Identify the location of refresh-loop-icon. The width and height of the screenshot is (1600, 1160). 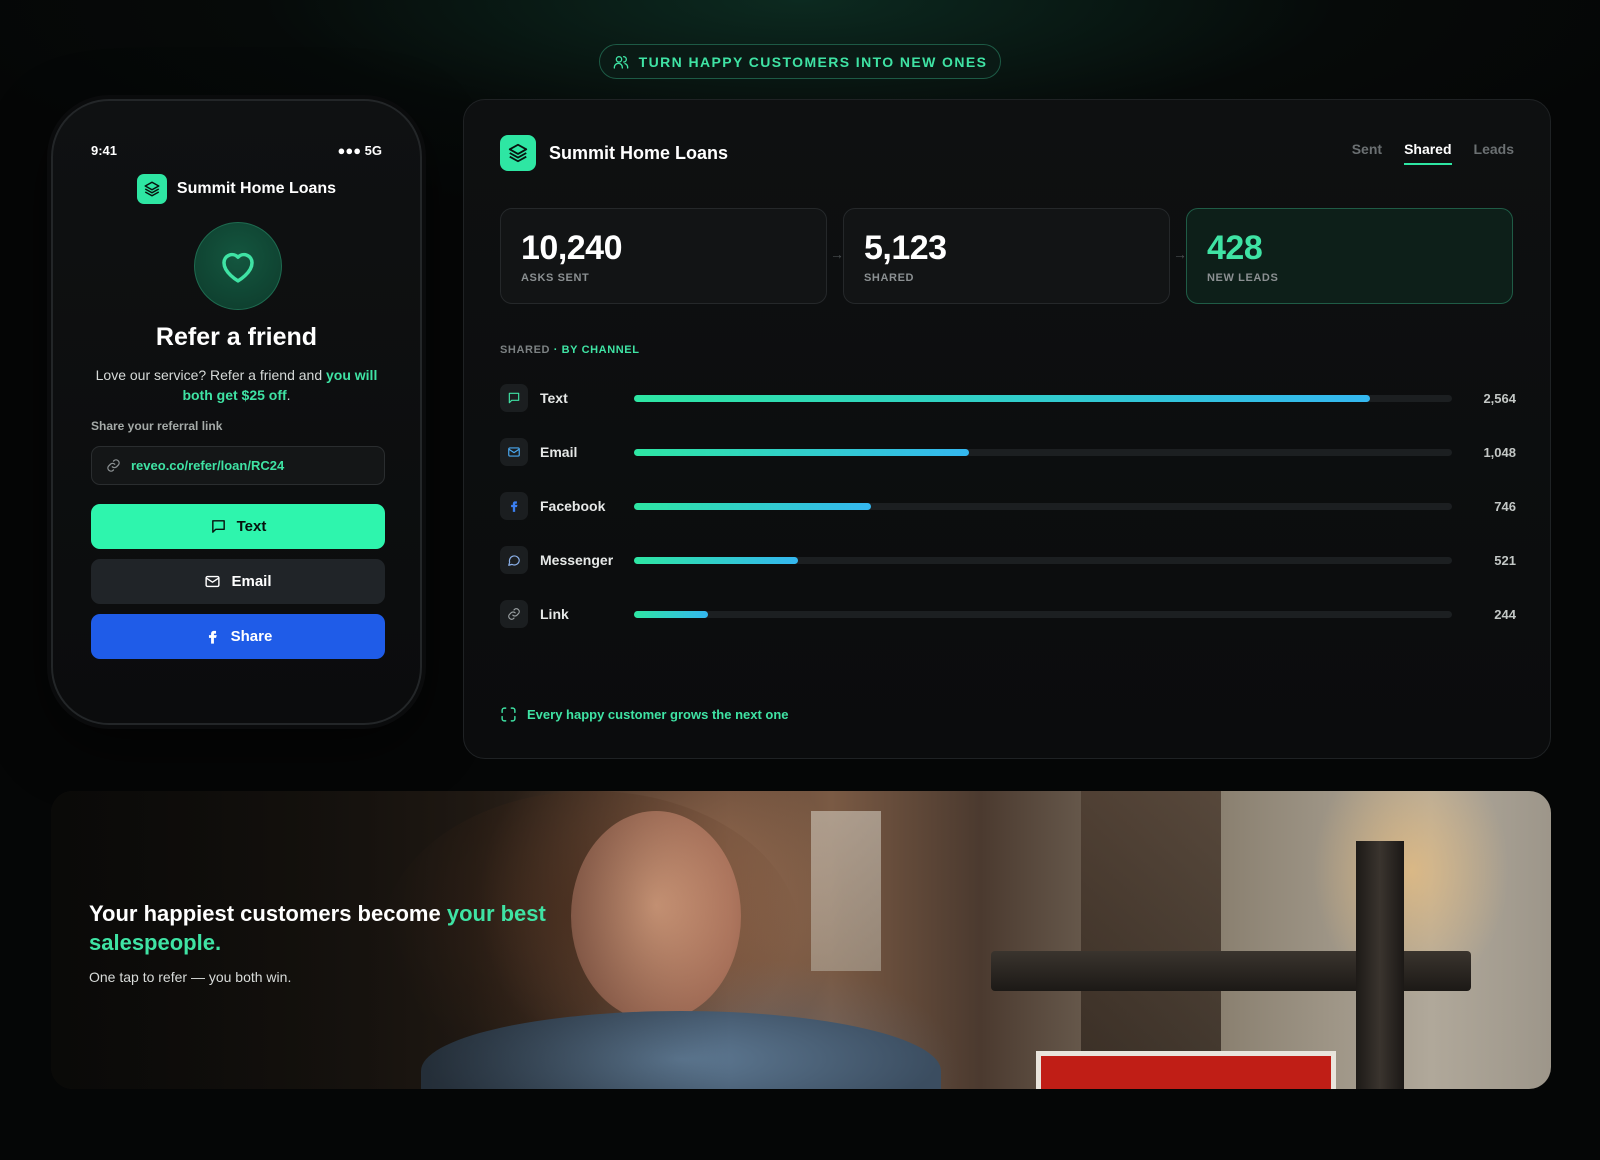
(508, 714).